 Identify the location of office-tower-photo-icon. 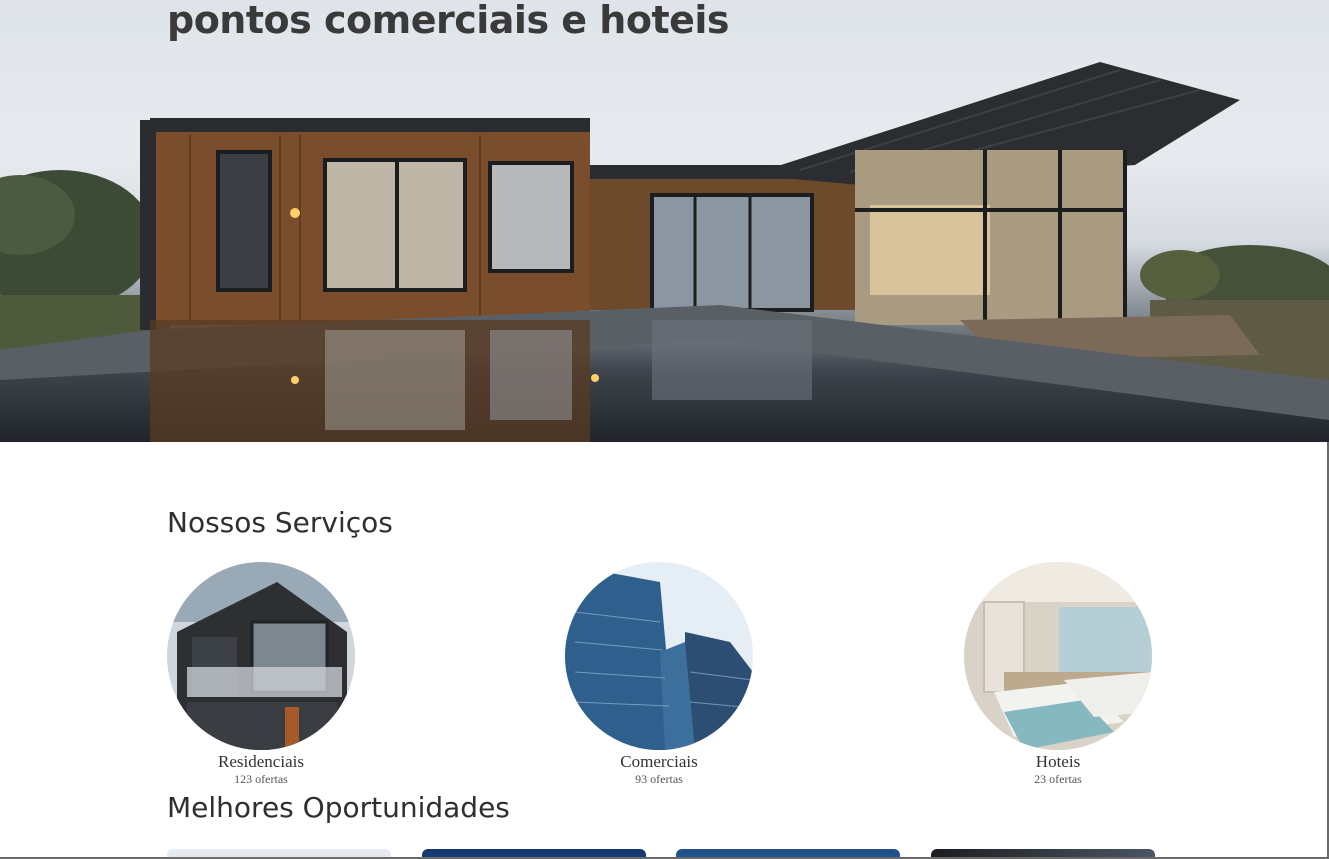
(659, 656).